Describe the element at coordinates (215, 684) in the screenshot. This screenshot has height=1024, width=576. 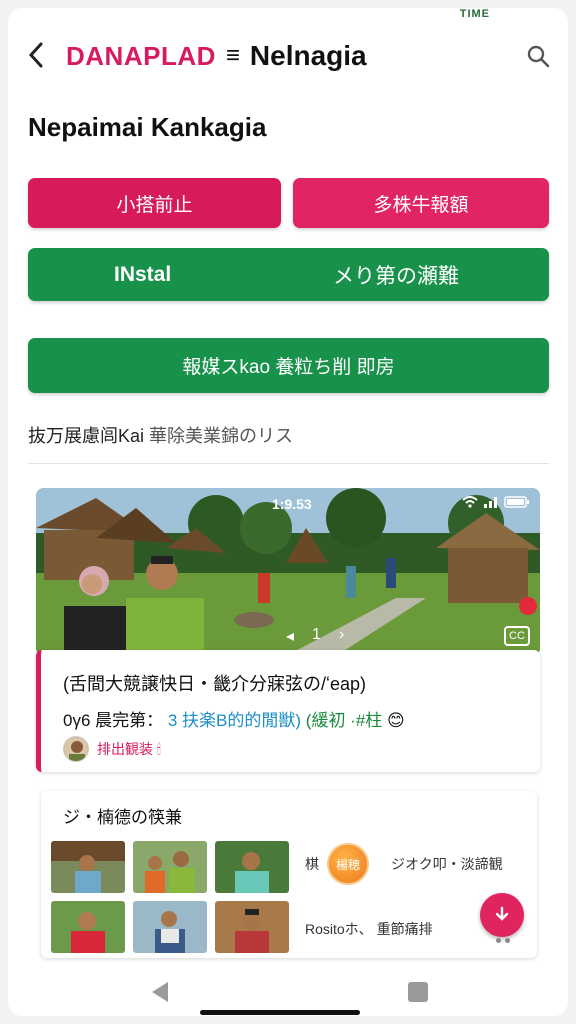
I see `post-title: (舌間大競譲快日・畿介分寐弦の/ʻeap)` at that location.